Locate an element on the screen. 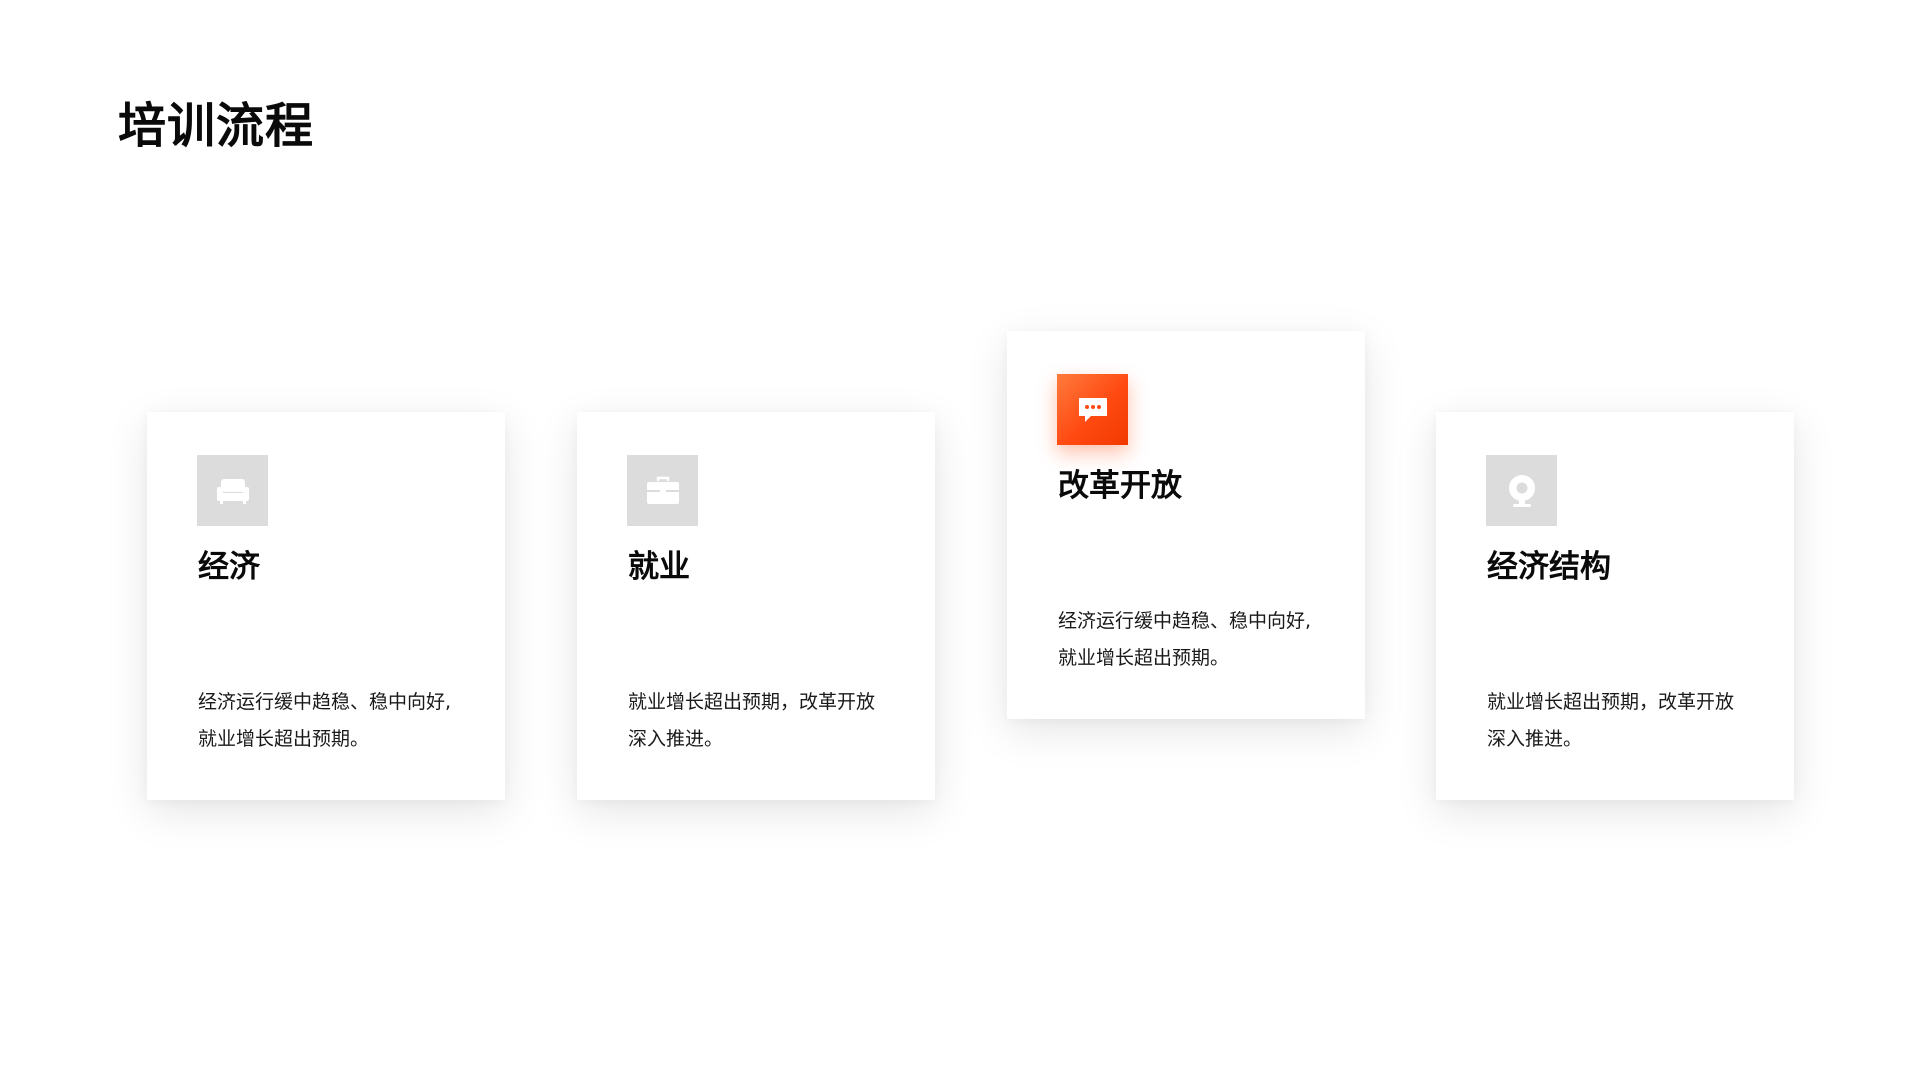  card-title: 经济结构 is located at coordinates (1549, 567).